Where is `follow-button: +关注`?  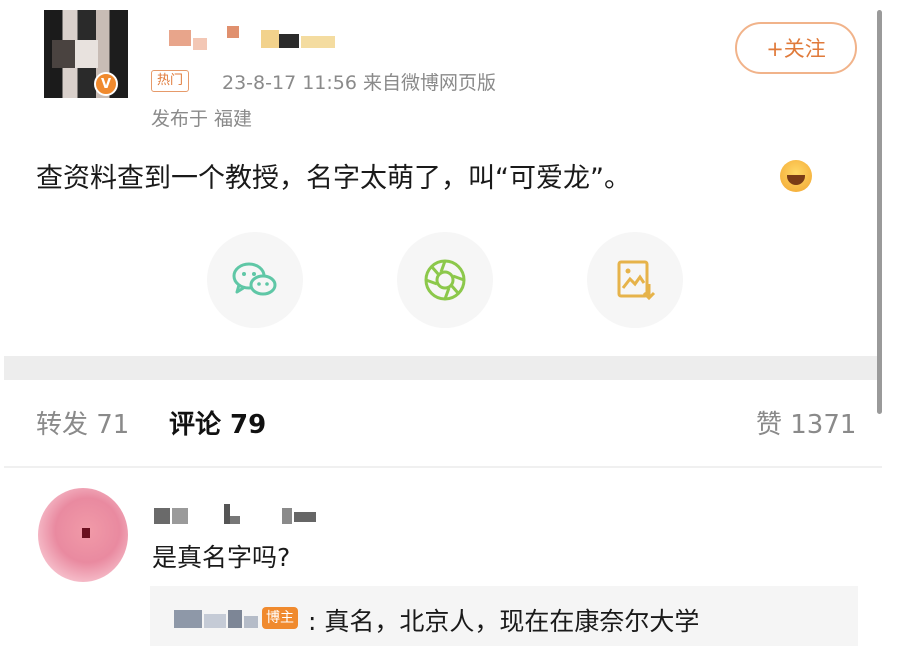
follow-button: +关注 is located at coordinates (796, 48).